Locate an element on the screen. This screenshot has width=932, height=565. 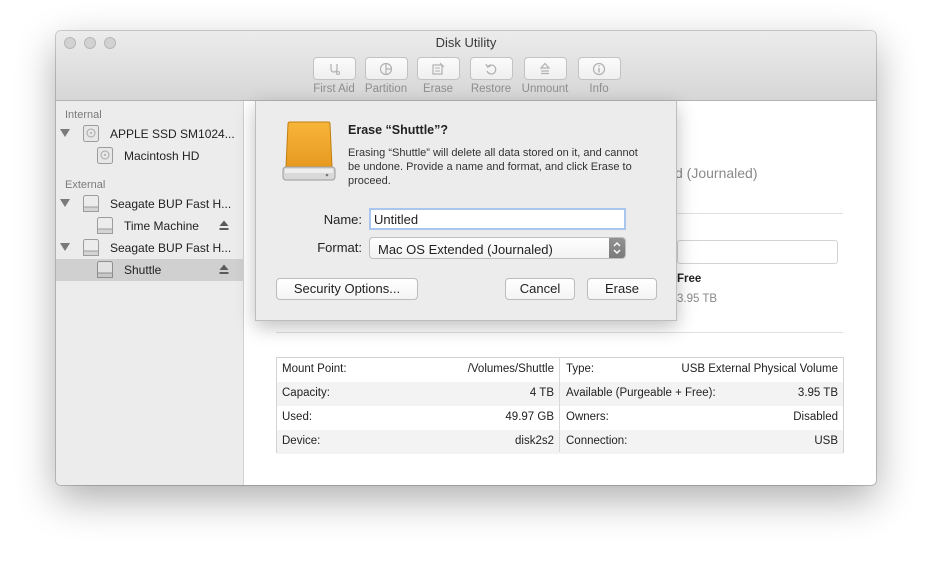
info-icon is located at coordinates (599, 68).